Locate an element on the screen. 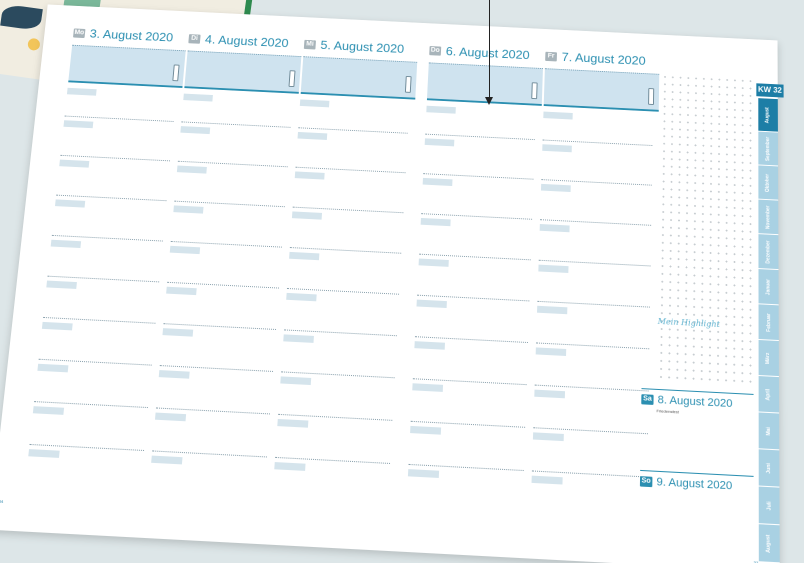 The height and width of the screenshot is (563, 804). month-tab: April is located at coordinates (769, 395).